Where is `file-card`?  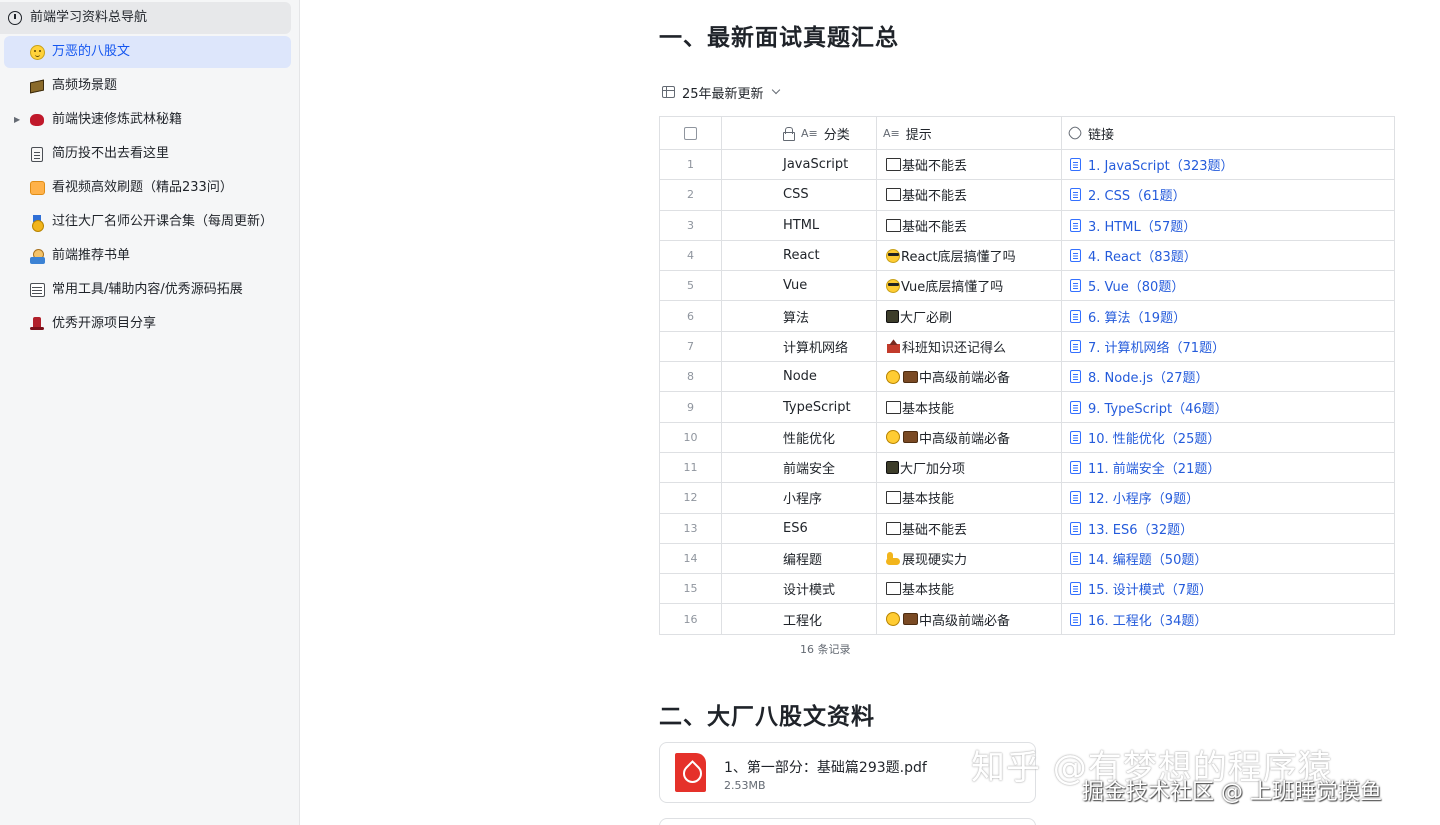
file-card is located at coordinates (847, 821).